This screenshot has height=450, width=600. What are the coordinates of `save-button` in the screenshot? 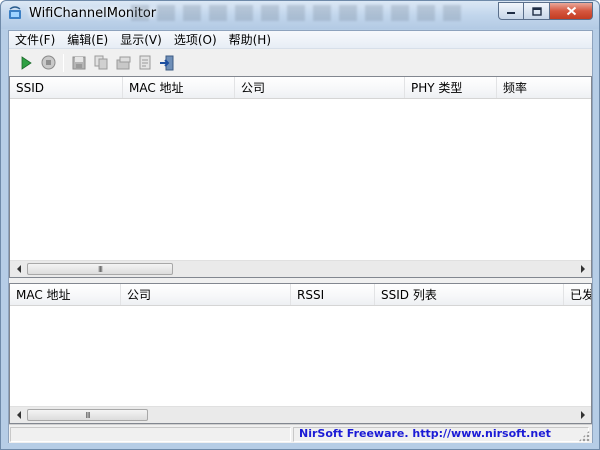 It's located at (79, 63).